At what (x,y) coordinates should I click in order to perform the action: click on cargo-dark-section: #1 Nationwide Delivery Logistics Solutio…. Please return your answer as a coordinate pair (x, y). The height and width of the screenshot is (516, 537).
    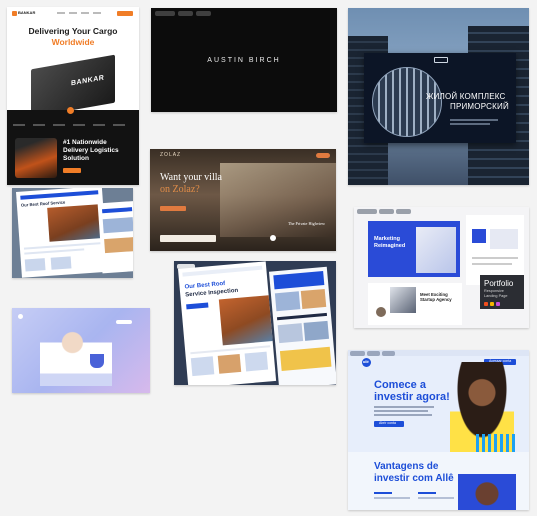
    Looking at the image, I should click on (73, 147).